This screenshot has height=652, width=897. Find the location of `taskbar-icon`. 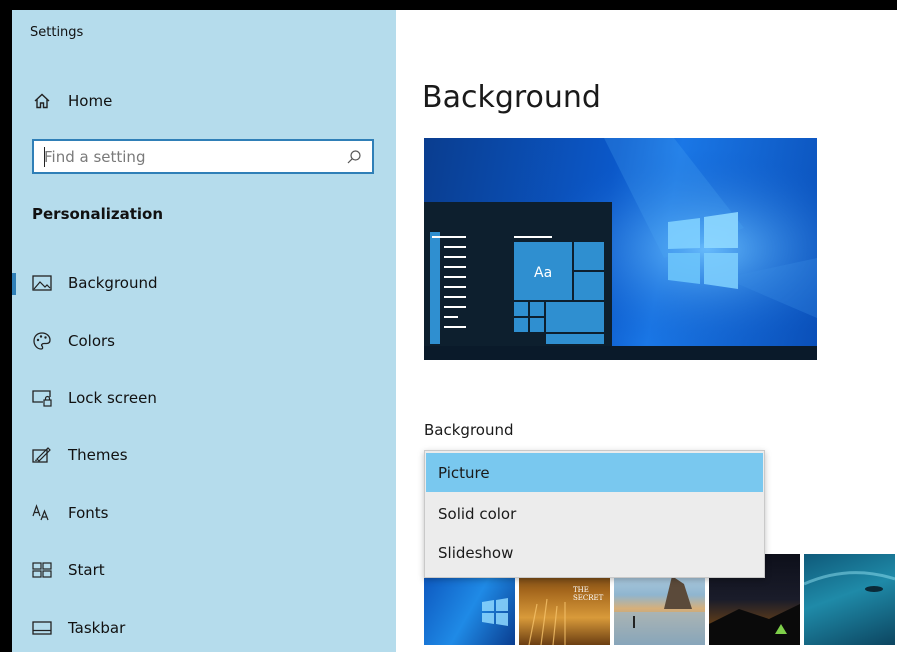

taskbar-icon is located at coordinates (42, 628).